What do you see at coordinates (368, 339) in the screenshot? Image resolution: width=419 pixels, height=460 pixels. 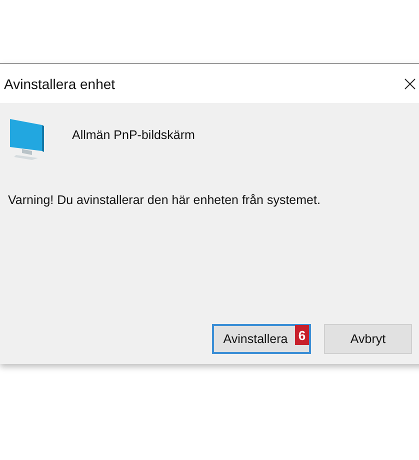 I see `cancel-button: Avbryt` at bounding box center [368, 339].